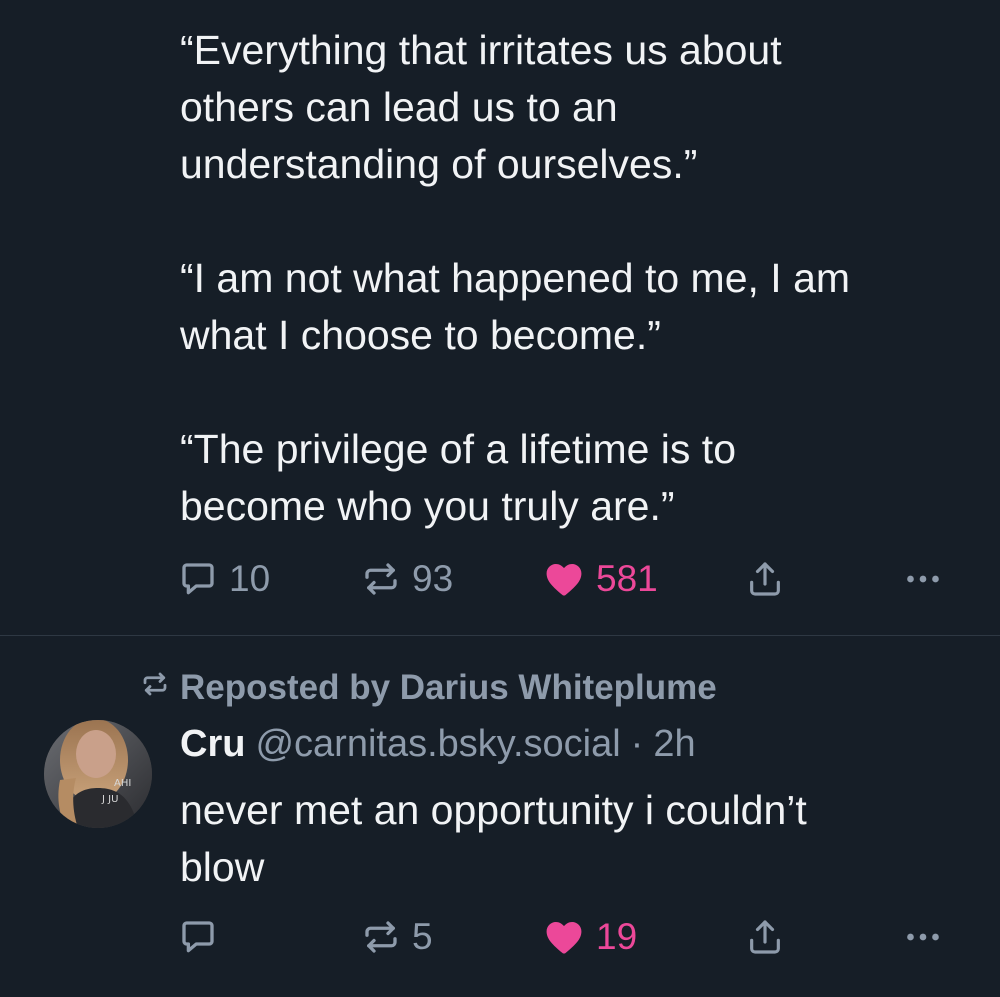 Image resolution: width=1000 pixels, height=997 pixels. Describe the element at coordinates (212, 744) in the screenshot. I see `author-name: Cru` at that location.